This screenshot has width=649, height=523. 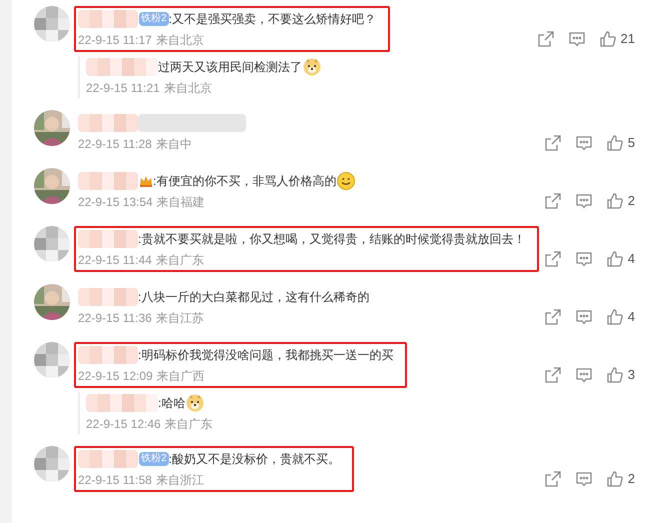 I want to click on like-button: 3, so click(x=620, y=375).